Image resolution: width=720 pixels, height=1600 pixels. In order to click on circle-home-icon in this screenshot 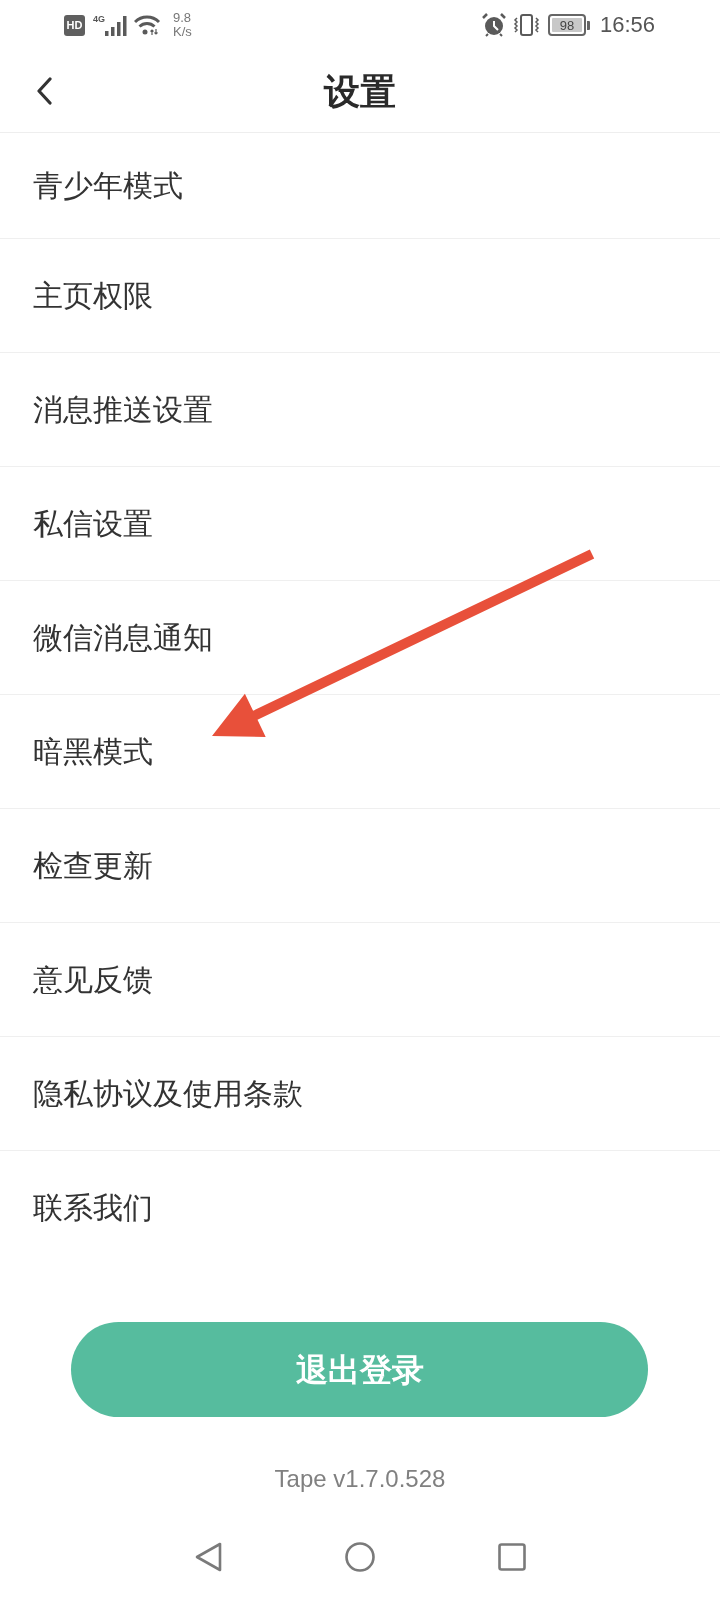, I will do `click(360, 1557)`.